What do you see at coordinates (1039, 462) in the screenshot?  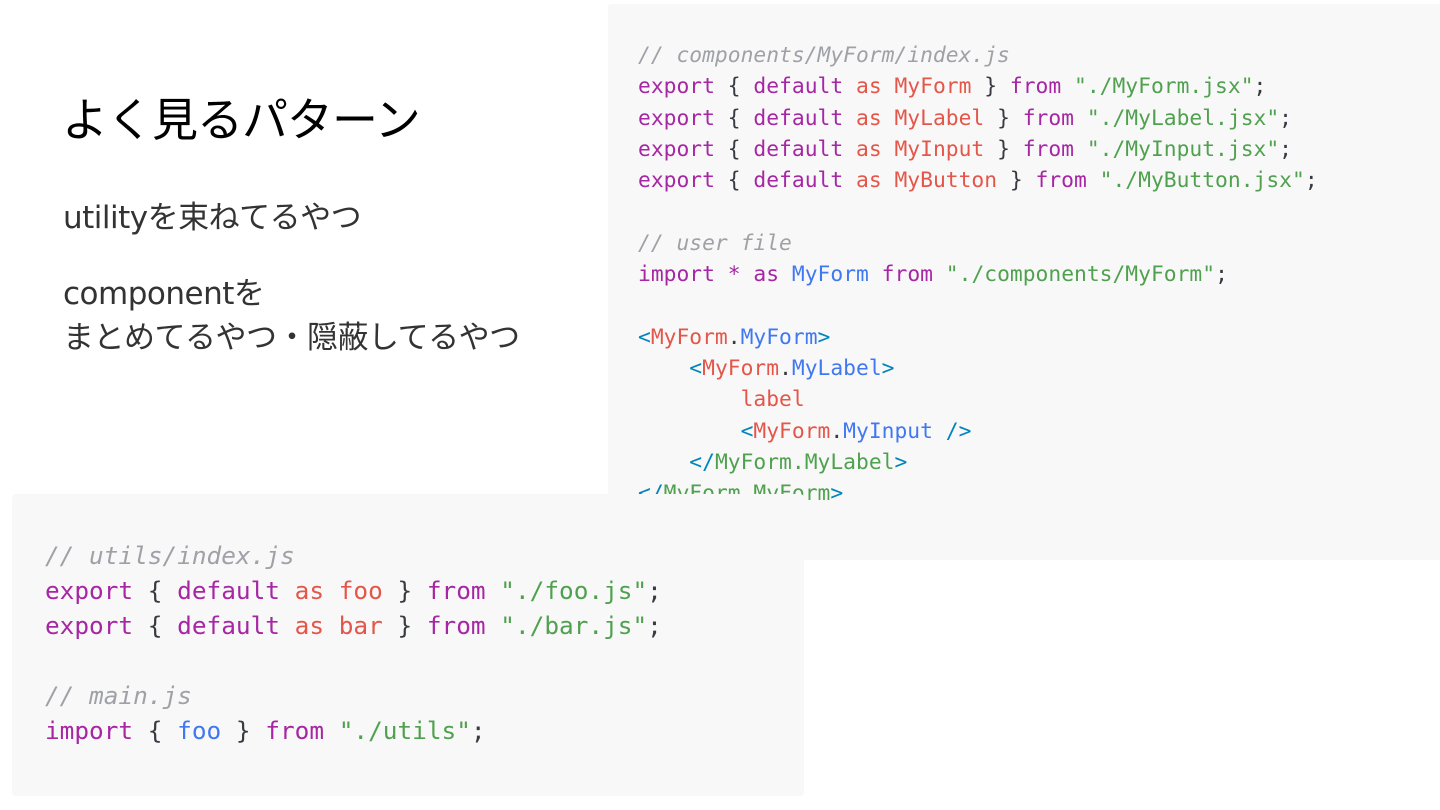 I see `code-line: </MyForm.MyLabel>` at bounding box center [1039, 462].